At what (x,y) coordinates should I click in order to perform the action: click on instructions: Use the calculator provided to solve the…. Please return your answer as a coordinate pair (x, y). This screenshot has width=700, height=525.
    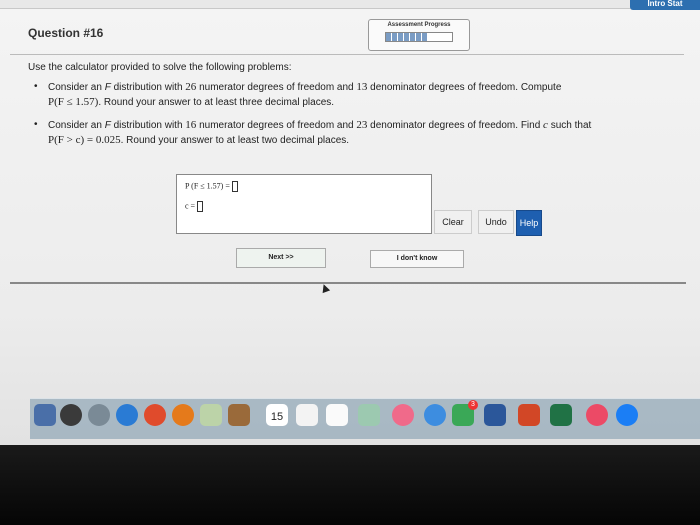
    Looking at the image, I should click on (160, 67).